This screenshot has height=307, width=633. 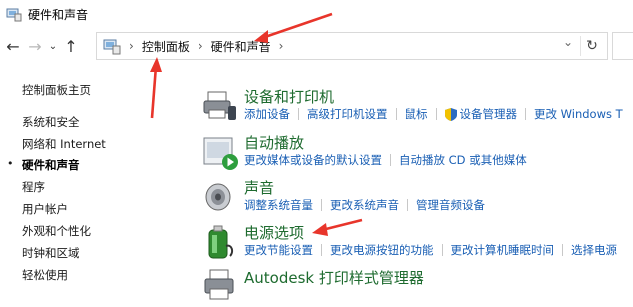 I want to click on section-links: 添加设备 高级打印机设置 鼠标 设备管理器 更改 Windows T, so click(x=433, y=114).